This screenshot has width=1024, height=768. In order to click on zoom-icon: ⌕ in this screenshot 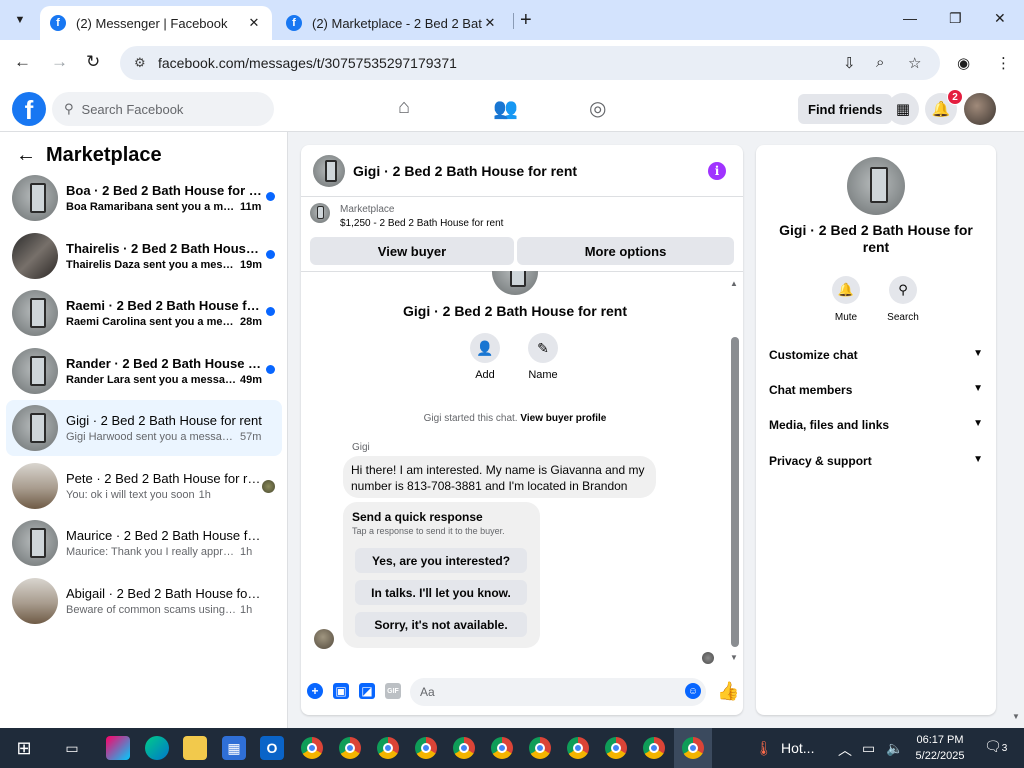, I will do `click(880, 62)`.